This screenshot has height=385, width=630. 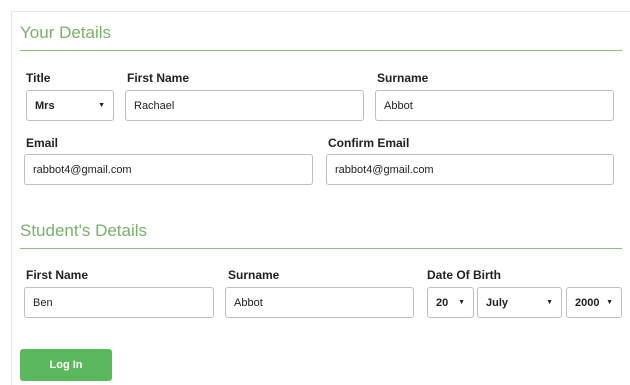 I want to click on email-field: rabbot4@gmail.com, so click(x=168, y=169).